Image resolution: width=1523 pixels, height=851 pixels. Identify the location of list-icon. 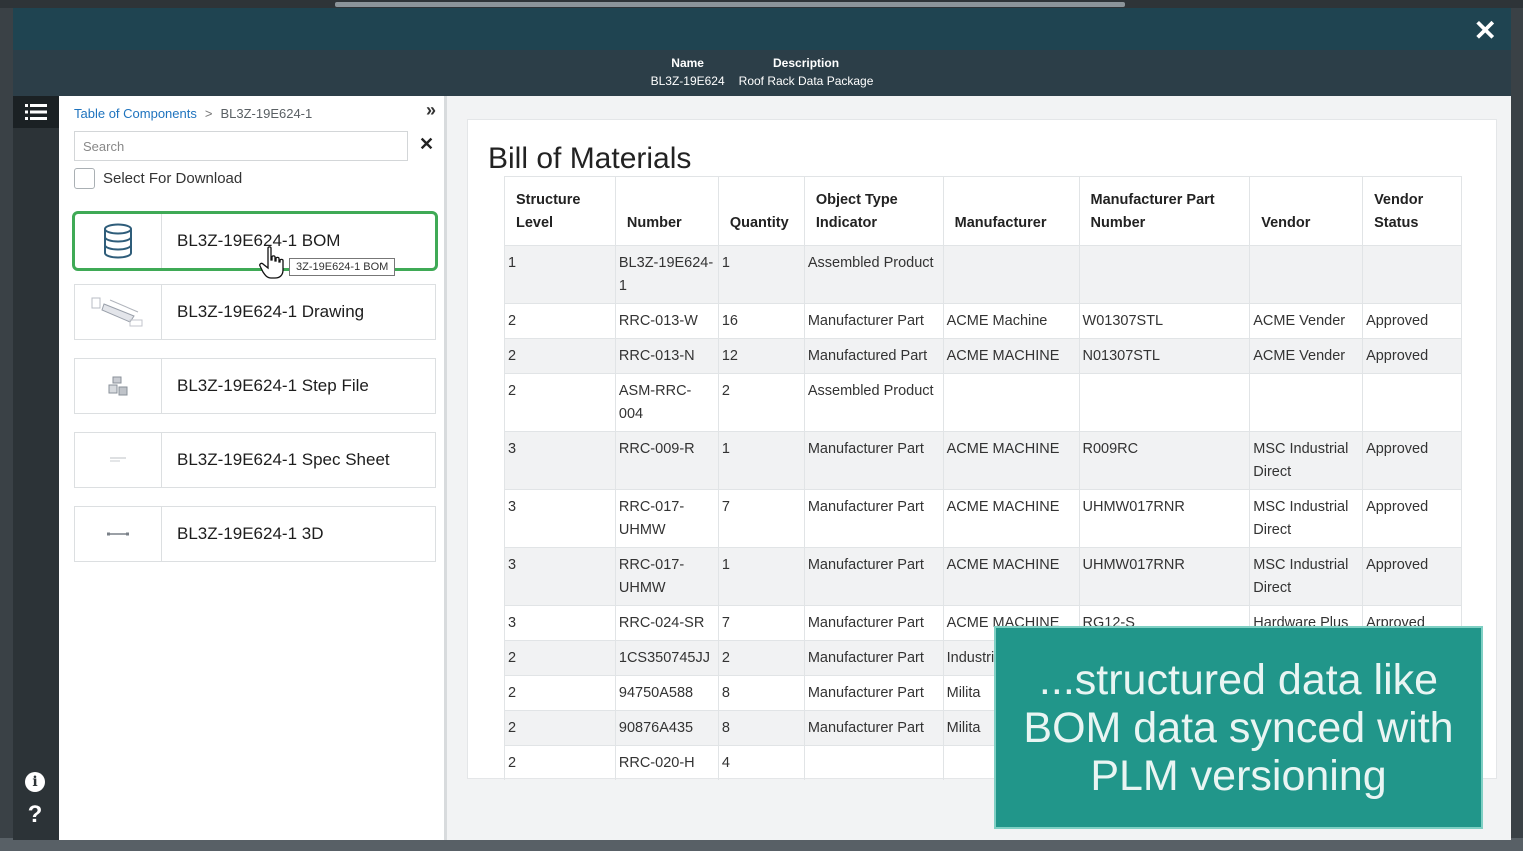
(36, 112).